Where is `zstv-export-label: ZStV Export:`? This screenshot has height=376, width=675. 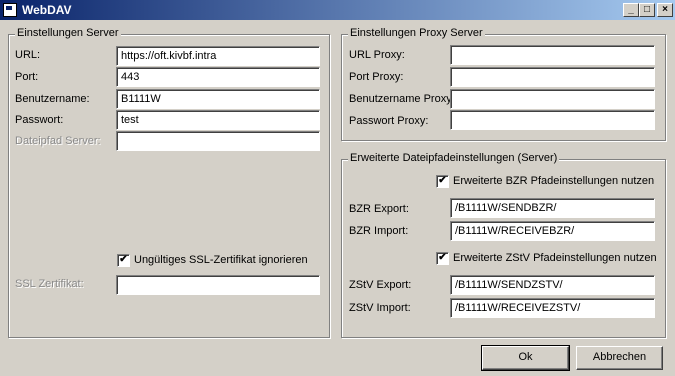 zstv-export-label: ZStV Export: is located at coordinates (380, 285).